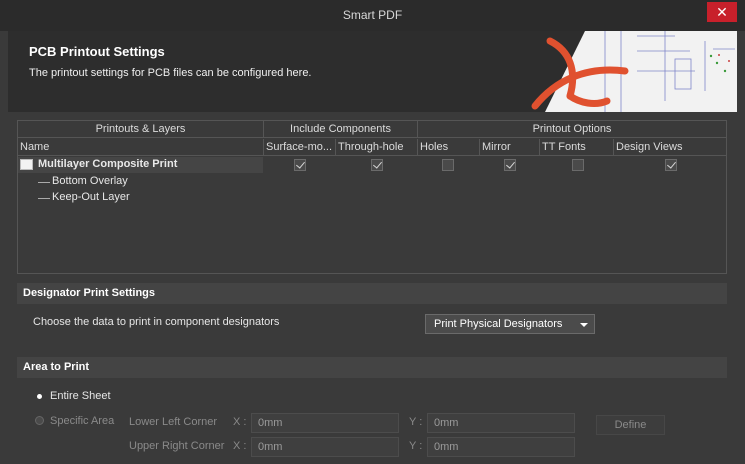 Image resolution: width=745 pixels, height=464 pixels. Describe the element at coordinates (501, 447) in the screenshot. I see `upper-right-y-field: 0mm` at that location.